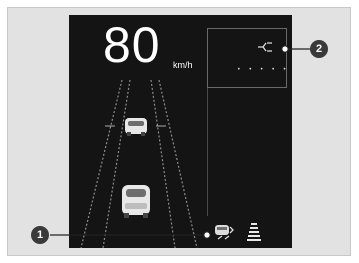 This screenshot has height=263, width=359. I want to click on distance-indicator: • • • • •, so click(263, 69).